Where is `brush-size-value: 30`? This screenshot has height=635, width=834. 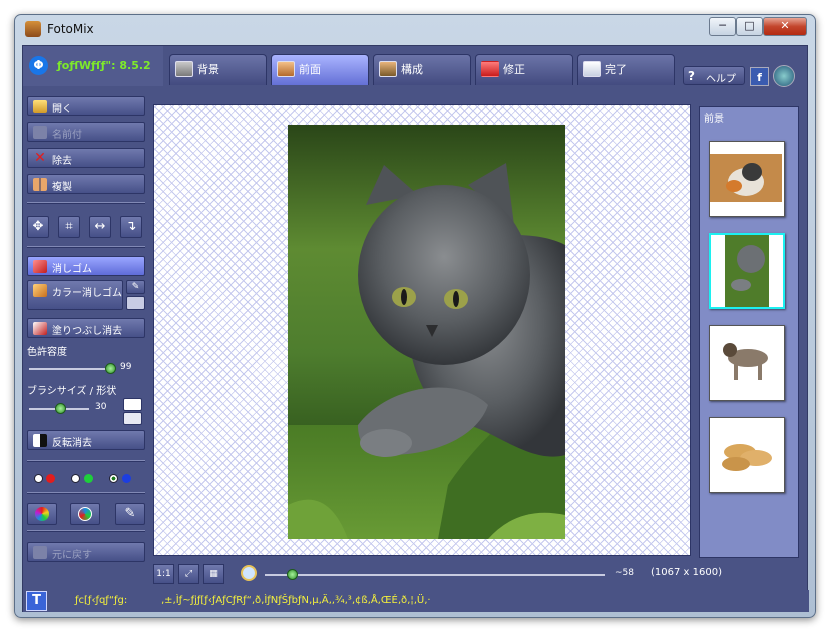 brush-size-value: 30 is located at coordinates (101, 407).